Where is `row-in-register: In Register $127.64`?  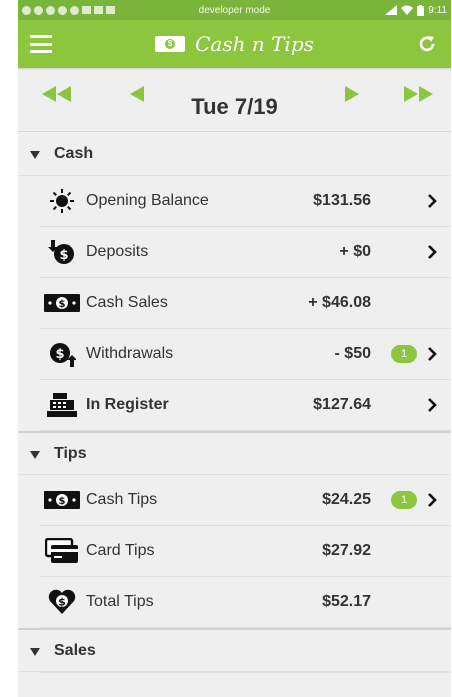 row-in-register: In Register $127.64 is located at coordinates (245, 405).